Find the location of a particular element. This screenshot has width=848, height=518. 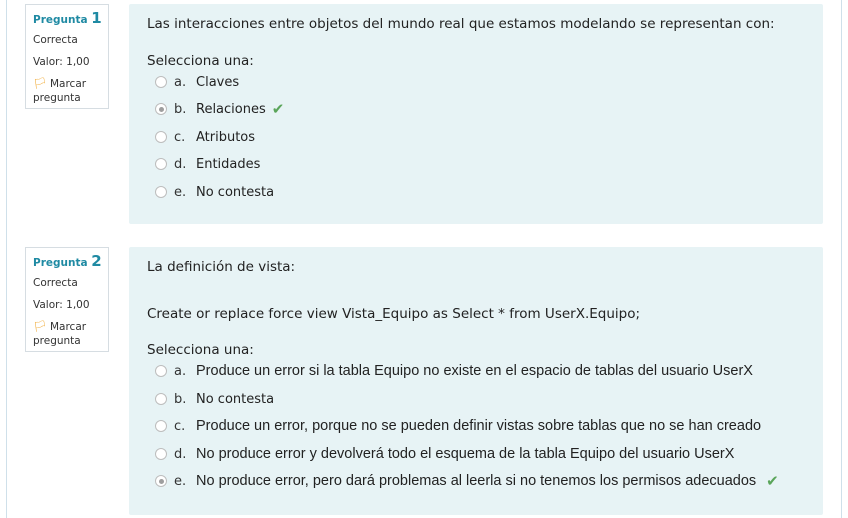

question-1-answer-e: e. No contesta is located at coordinates (214, 192).